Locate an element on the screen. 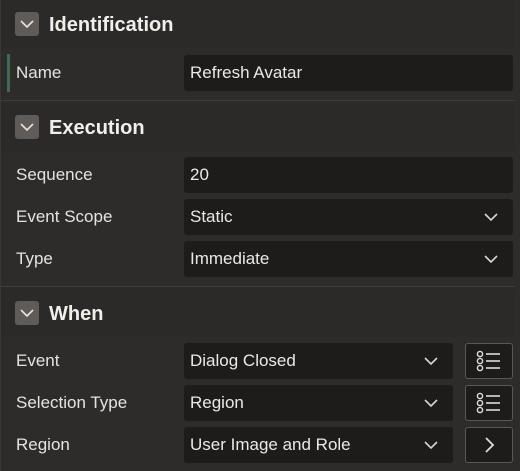 This screenshot has width=520, height=471. select-value: Immediate is located at coordinates (230, 258).